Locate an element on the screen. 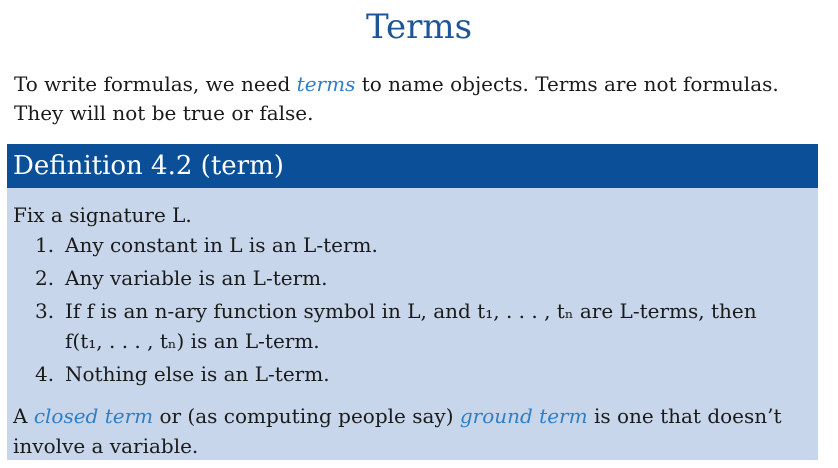 The width and height of the screenshot is (838, 468). footer-text: or (as computing people say) is located at coordinates (306, 416).